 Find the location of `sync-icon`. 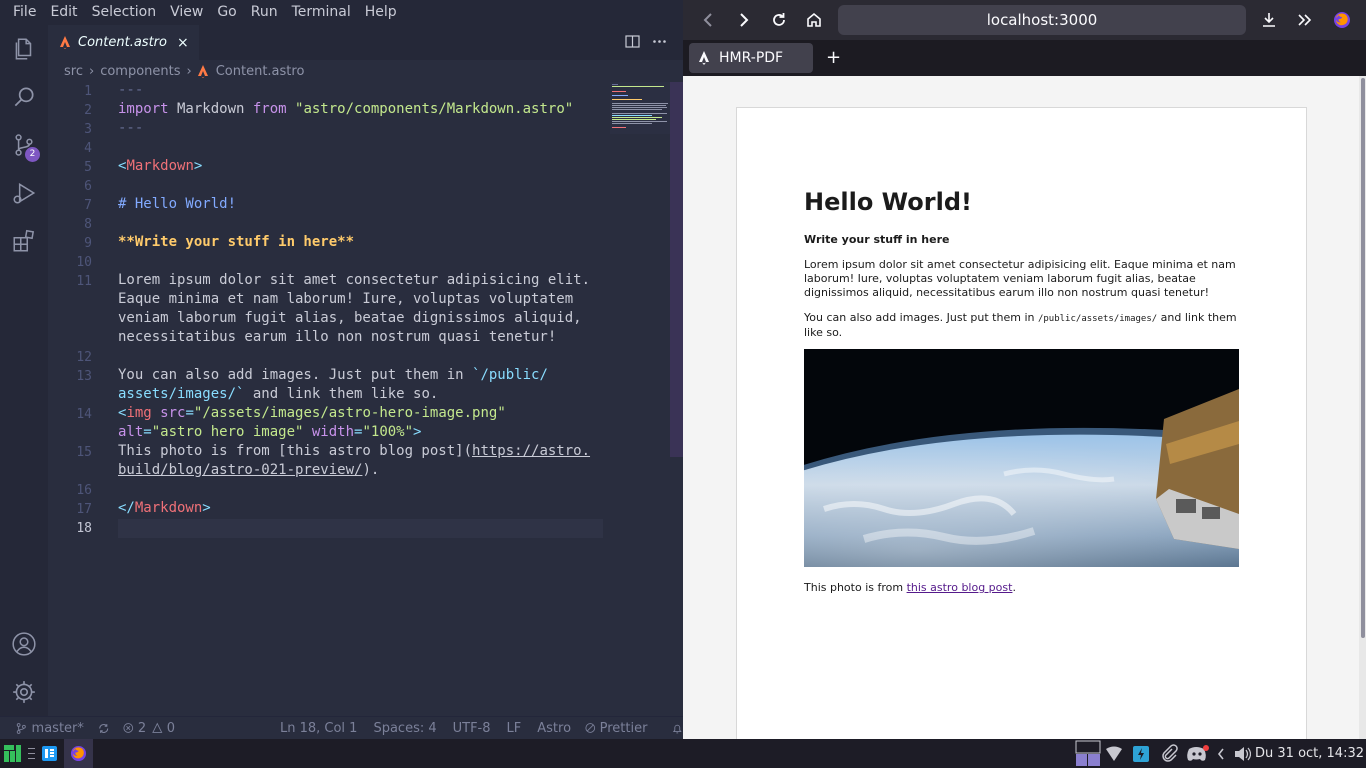

sync-icon is located at coordinates (103, 728).